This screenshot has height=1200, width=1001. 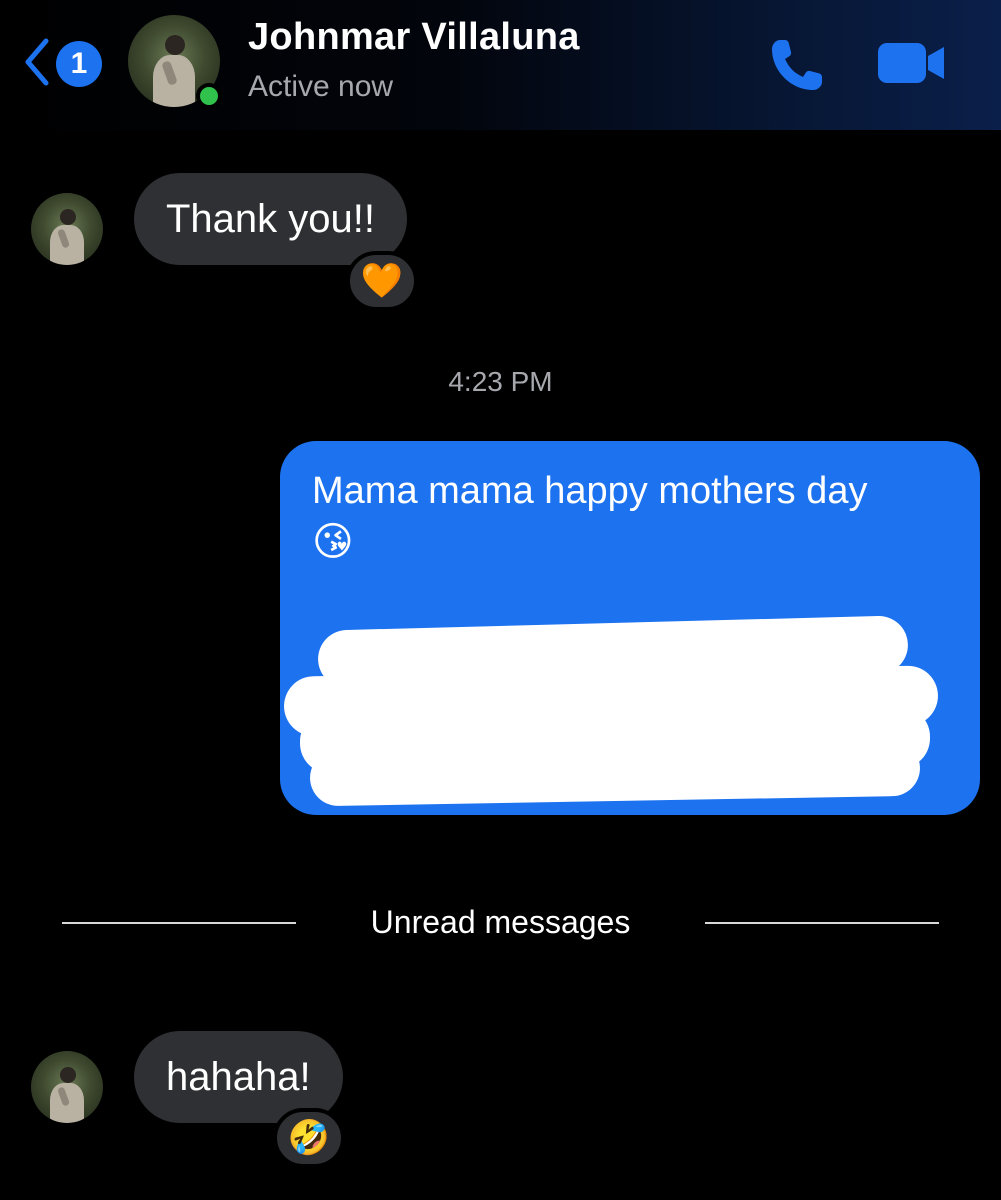 What do you see at coordinates (822, 923) in the screenshot?
I see `divider-line-right` at bounding box center [822, 923].